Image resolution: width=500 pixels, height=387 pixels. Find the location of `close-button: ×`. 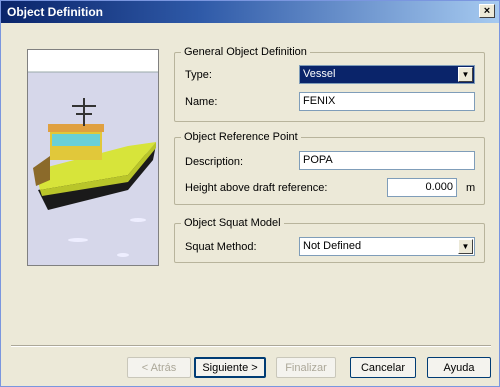

close-button: × is located at coordinates (487, 11).